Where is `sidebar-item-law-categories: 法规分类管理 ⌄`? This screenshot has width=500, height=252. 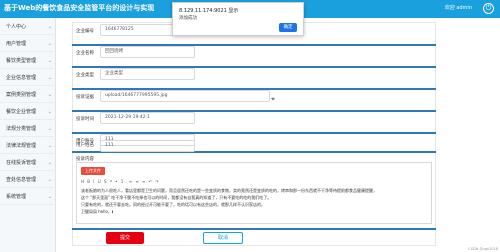 sidebar-item-law-categories: 法规分类管理 ⌄ is located at coordinates (28, 129).